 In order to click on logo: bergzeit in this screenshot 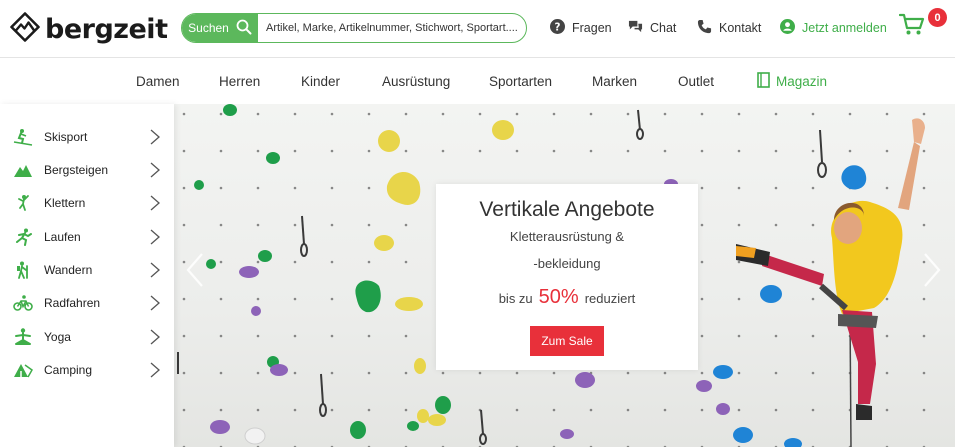, I will do `click(89, 29)`.